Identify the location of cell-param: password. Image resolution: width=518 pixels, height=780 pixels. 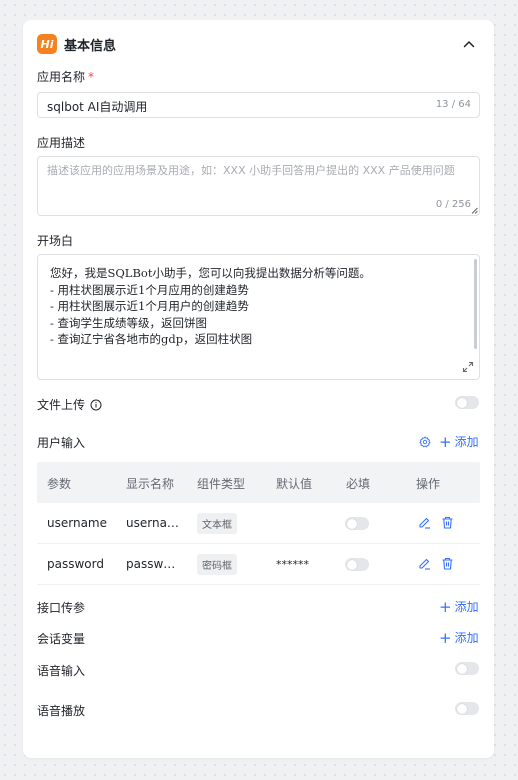
(75, 564).